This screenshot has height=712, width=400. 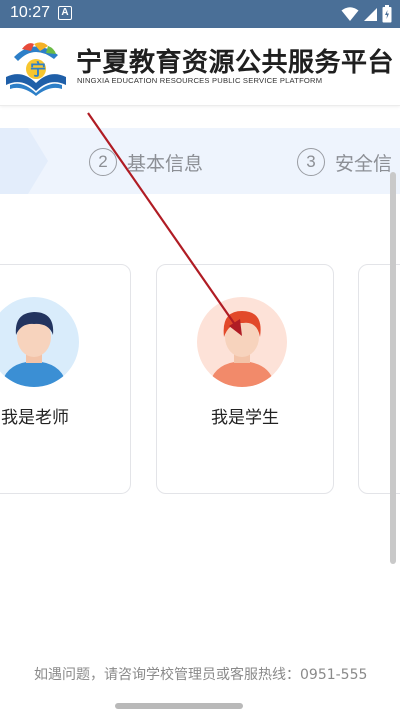 I want to click on student-role-label: 我是学生, so click(x=245, y=418).